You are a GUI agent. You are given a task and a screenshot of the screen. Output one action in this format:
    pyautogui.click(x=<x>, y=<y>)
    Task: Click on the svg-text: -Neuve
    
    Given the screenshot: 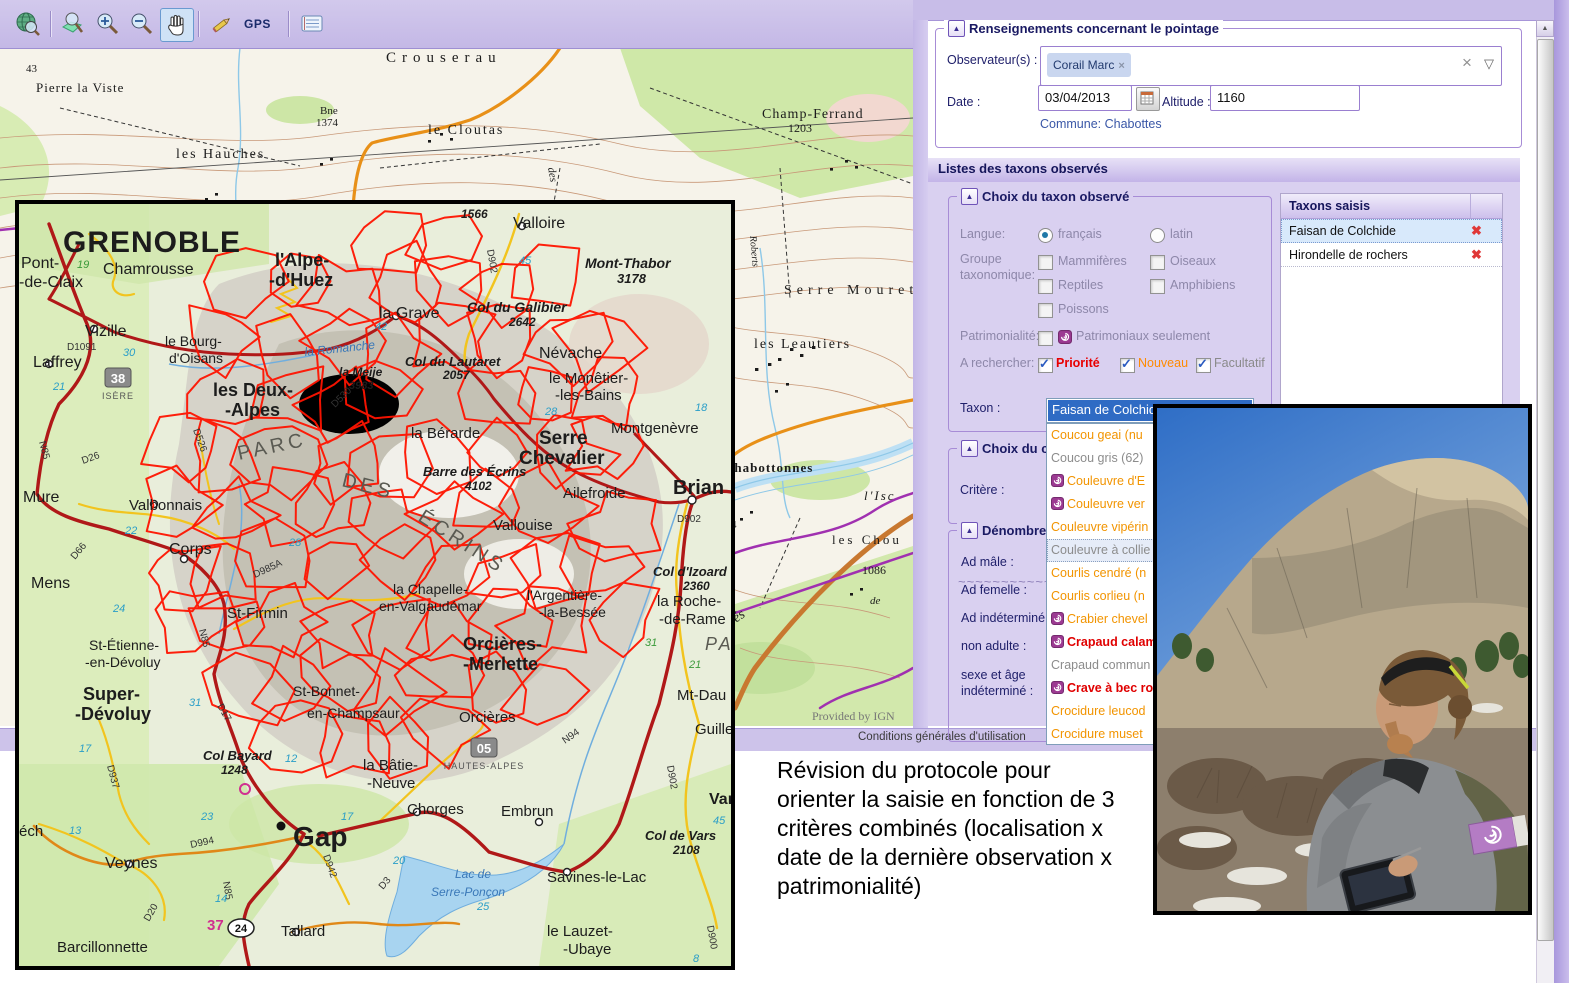 What is the action you would take?
    pyautogui.click(x=391, y=783)
    